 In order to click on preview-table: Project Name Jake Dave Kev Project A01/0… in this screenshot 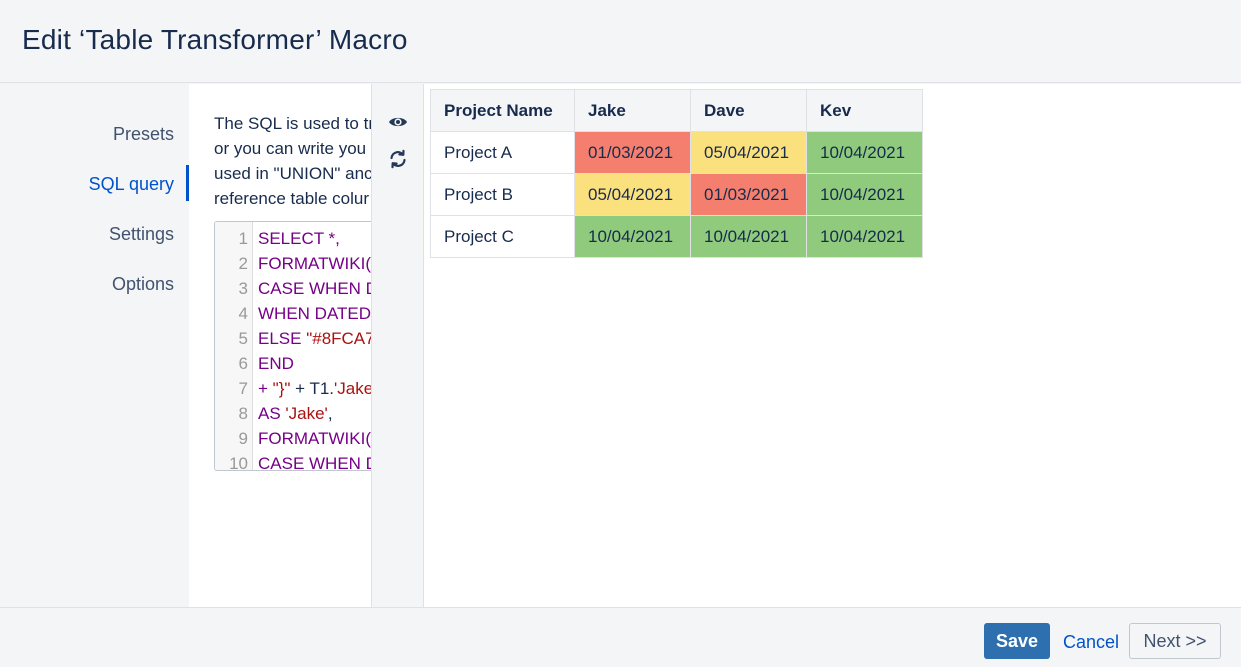, I will do `click(676, 173)`.